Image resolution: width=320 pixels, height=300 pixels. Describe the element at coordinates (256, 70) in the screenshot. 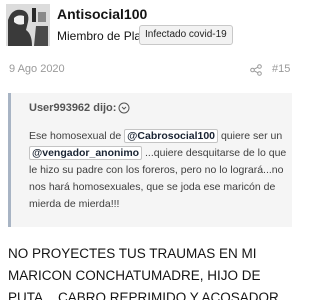

I see `share-icon` at that location.